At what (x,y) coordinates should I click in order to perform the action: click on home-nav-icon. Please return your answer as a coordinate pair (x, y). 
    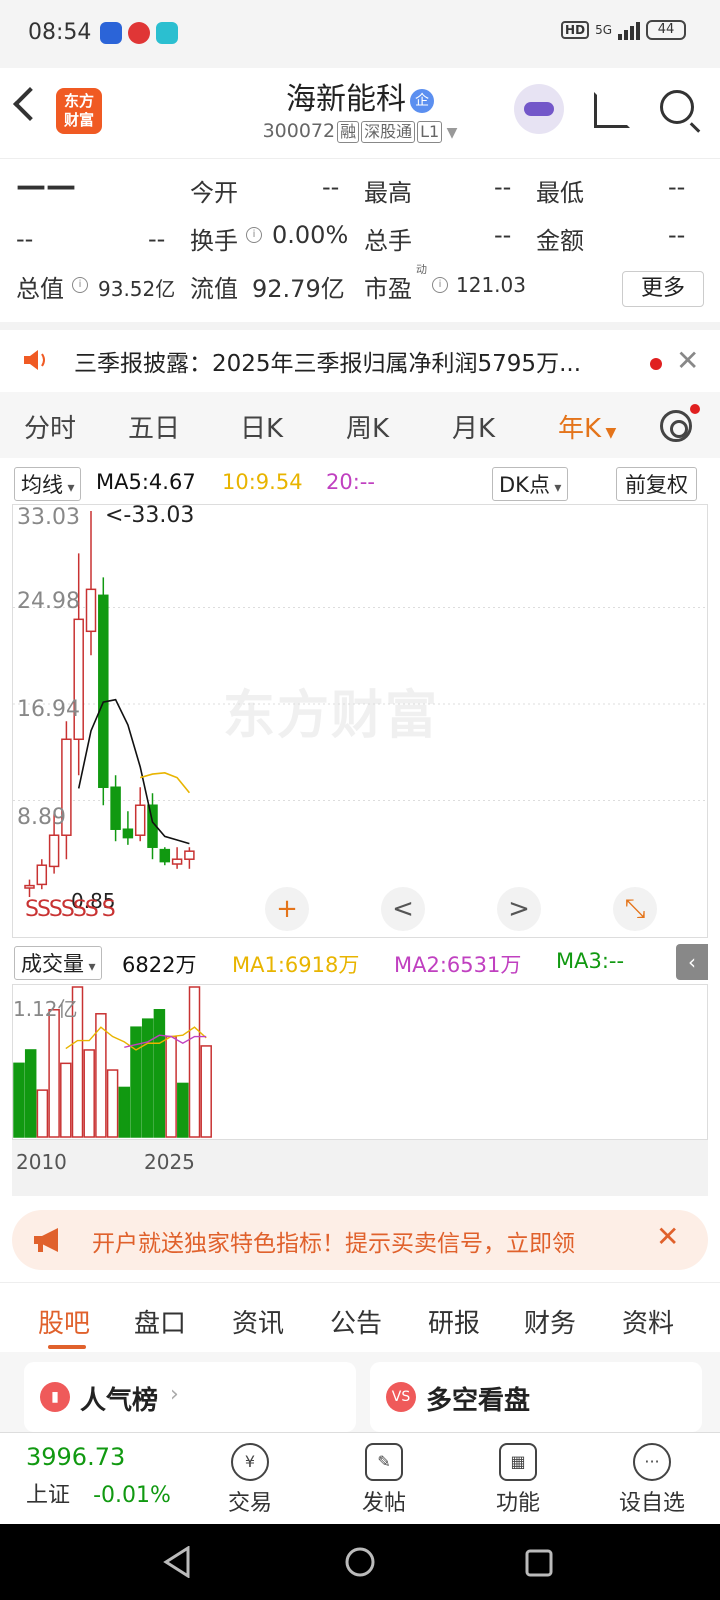
    Looking at the image, I should click on (360, 1562).